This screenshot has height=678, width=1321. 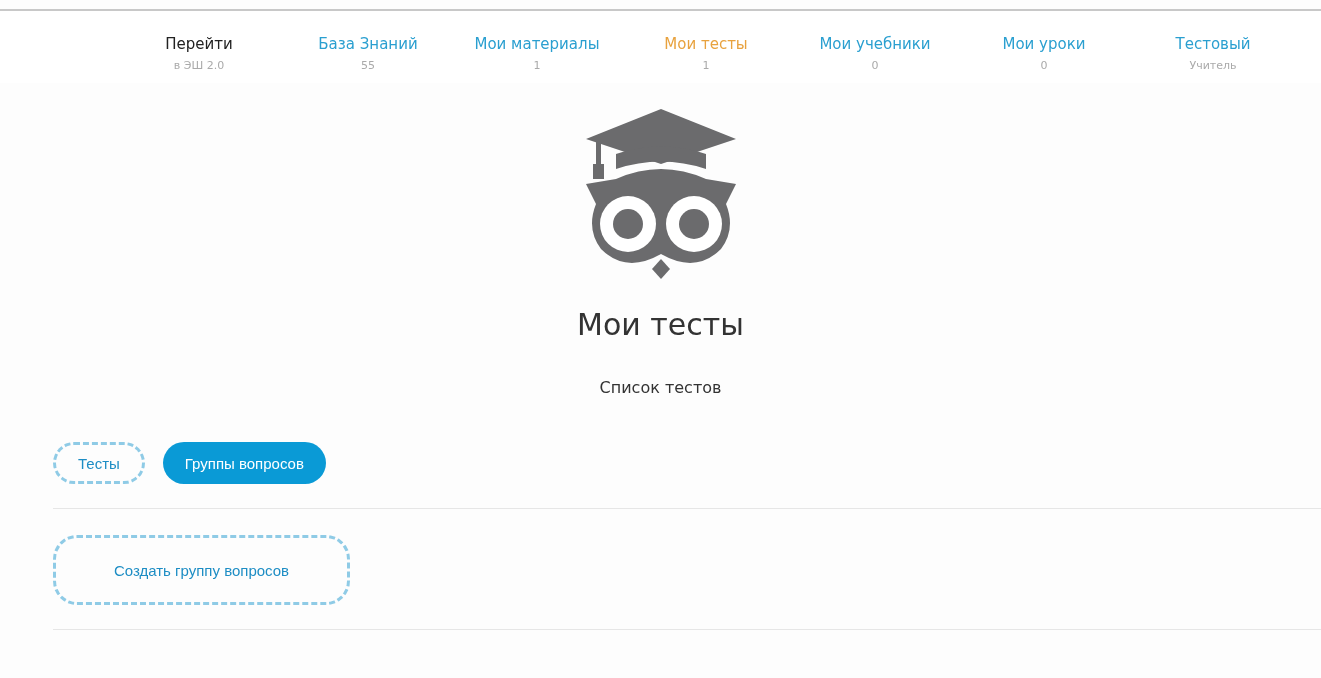 I want to click on tab: Группы вопросов, so click(x=244, y=463).